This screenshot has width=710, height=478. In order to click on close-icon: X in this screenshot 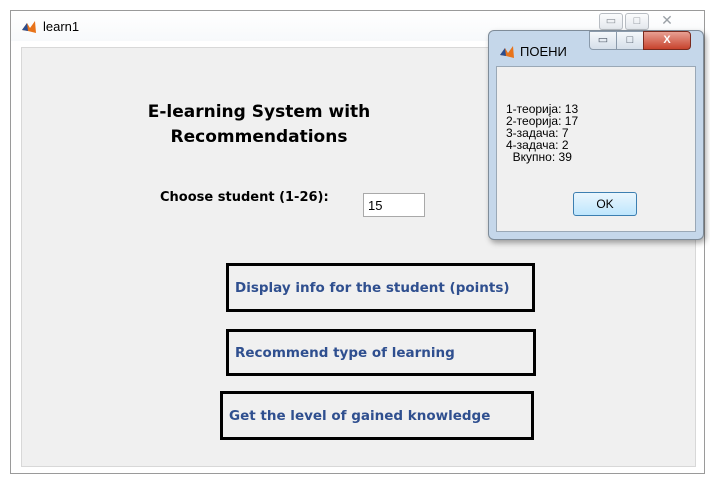, I will do `click(667, 40)`.